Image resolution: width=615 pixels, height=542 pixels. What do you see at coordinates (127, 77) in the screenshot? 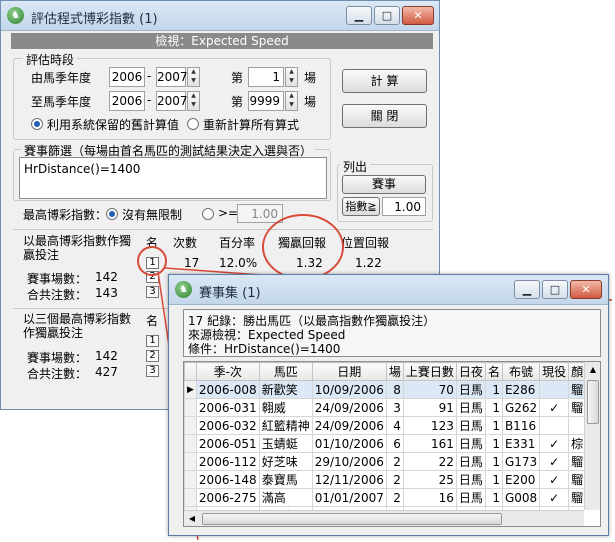
I see `from-year-a-field: 2006` at bounding box center [127, 77].